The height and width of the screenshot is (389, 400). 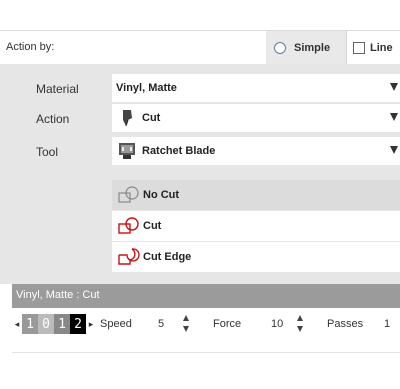 I want to click on line-option: Line, so click(x=373, y=48).